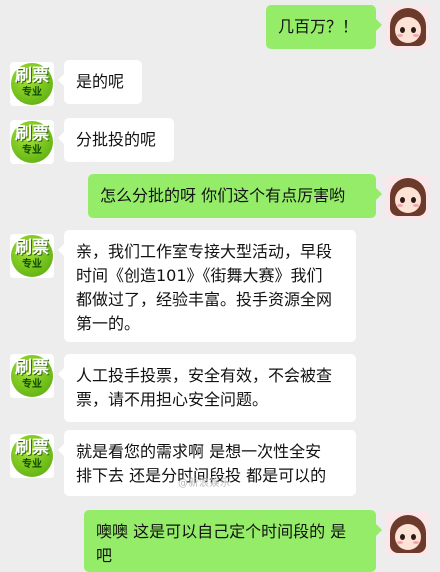 This screenshot has width=440, height=572. I want to click on message-line: 第一的。, so click(108, 323).